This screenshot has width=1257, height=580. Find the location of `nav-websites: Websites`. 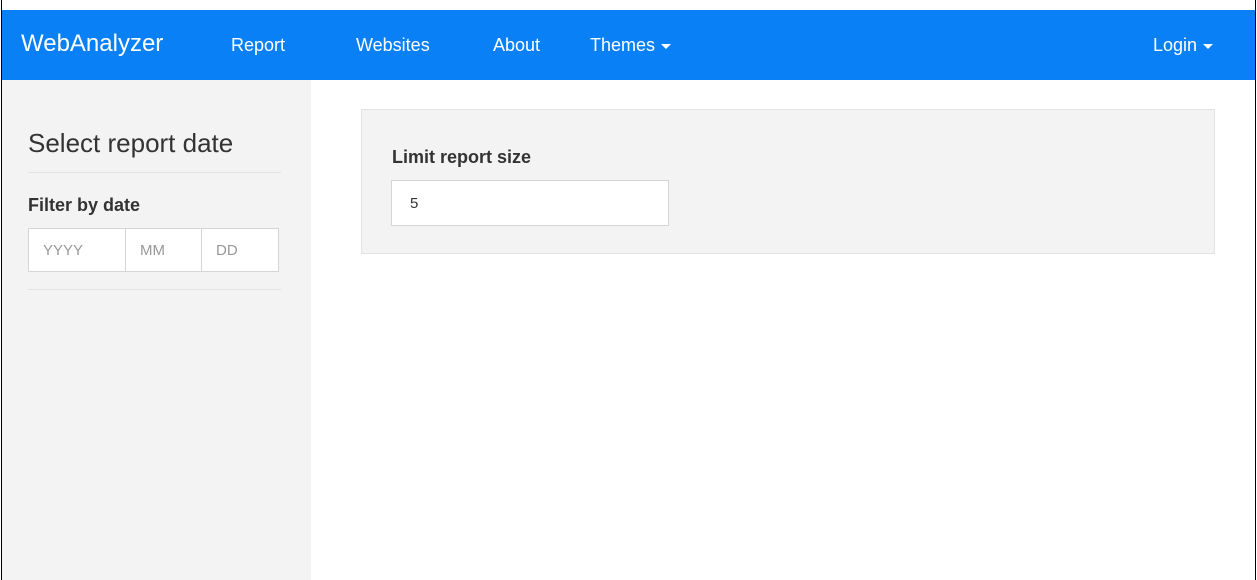

nav-websites: Websites is located at coordinates (393, 45).